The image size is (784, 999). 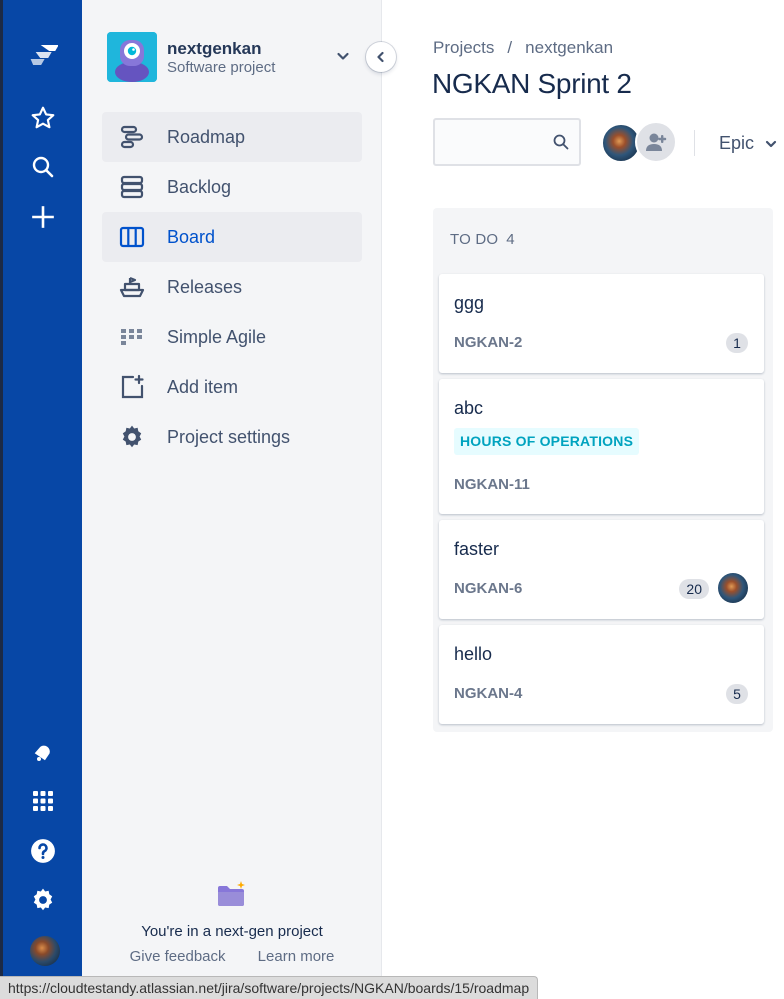 What do you see at coordinates (43, 851) in the screenshot?
I see `help-icon` at bounding box center [43, 851].